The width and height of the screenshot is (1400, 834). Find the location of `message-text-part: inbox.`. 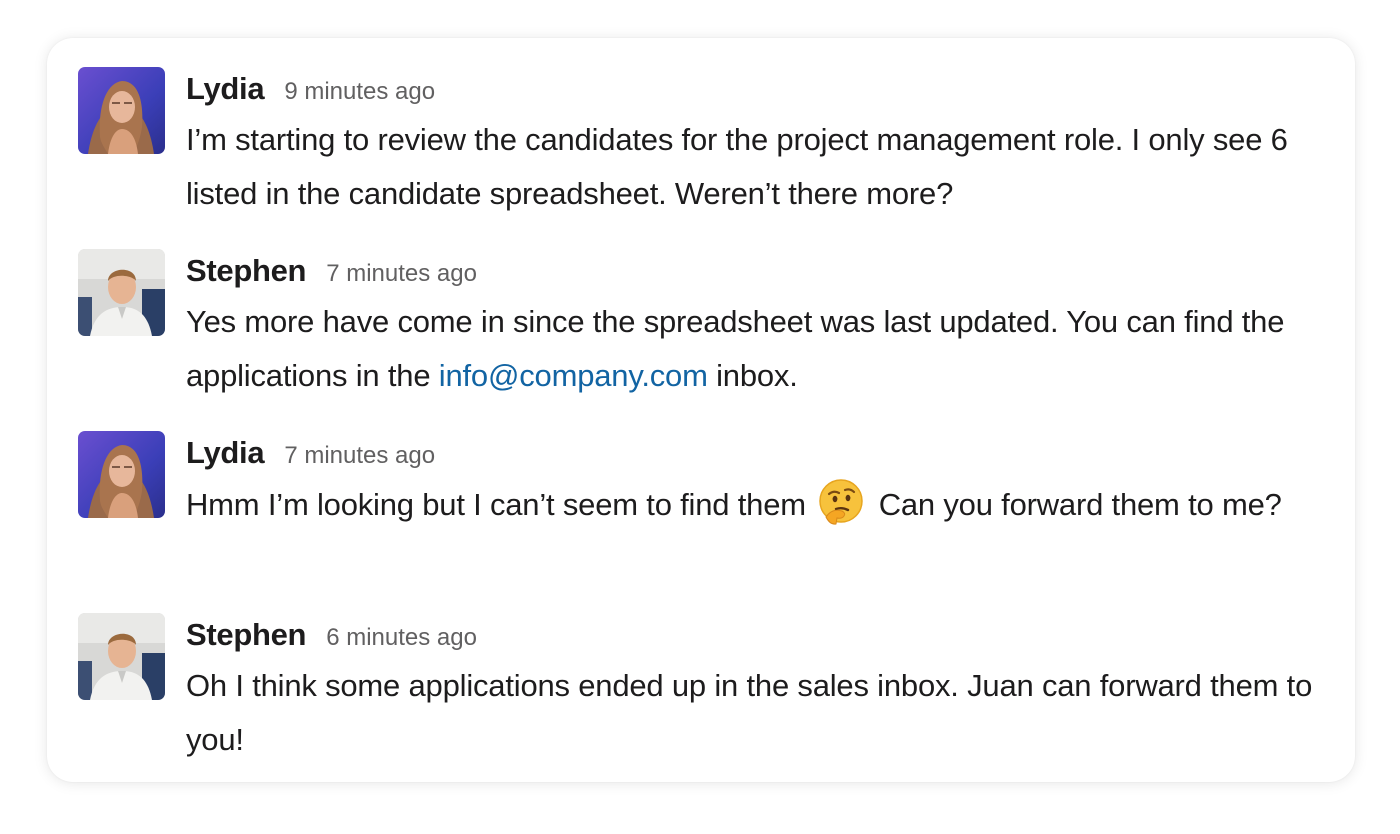

message-text-part: inbox. is located at coordinates (752, 375).